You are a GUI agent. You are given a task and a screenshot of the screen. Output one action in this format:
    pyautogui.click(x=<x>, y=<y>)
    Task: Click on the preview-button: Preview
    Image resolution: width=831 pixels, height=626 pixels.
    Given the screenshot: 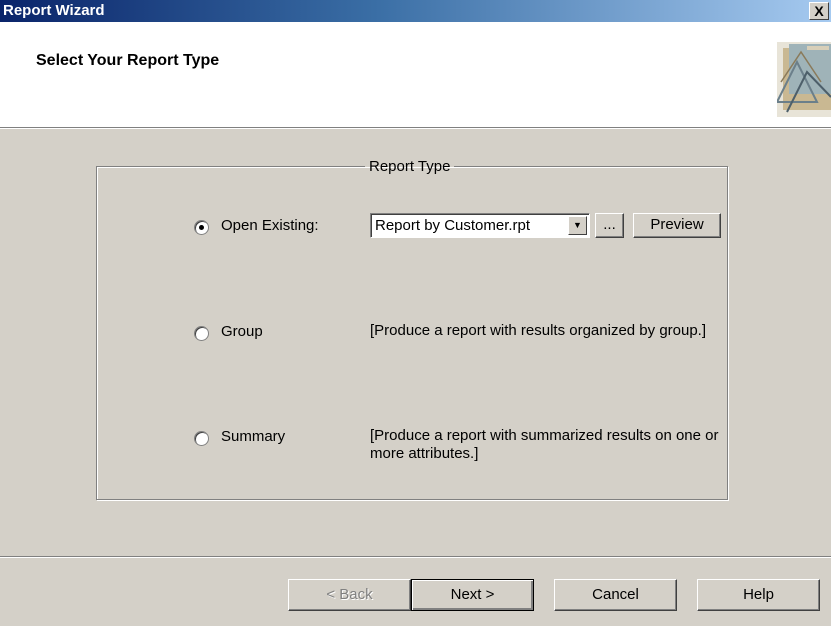 What is the action you would take?
    pyautogui.click(x=677, y=225)
    